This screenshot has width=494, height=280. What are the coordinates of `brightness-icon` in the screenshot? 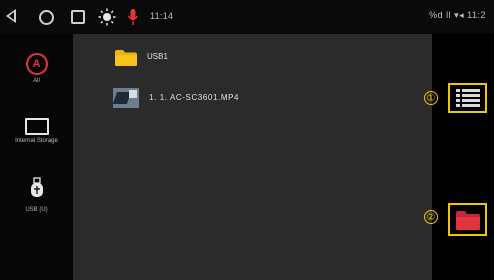 It's located at (107, 17).